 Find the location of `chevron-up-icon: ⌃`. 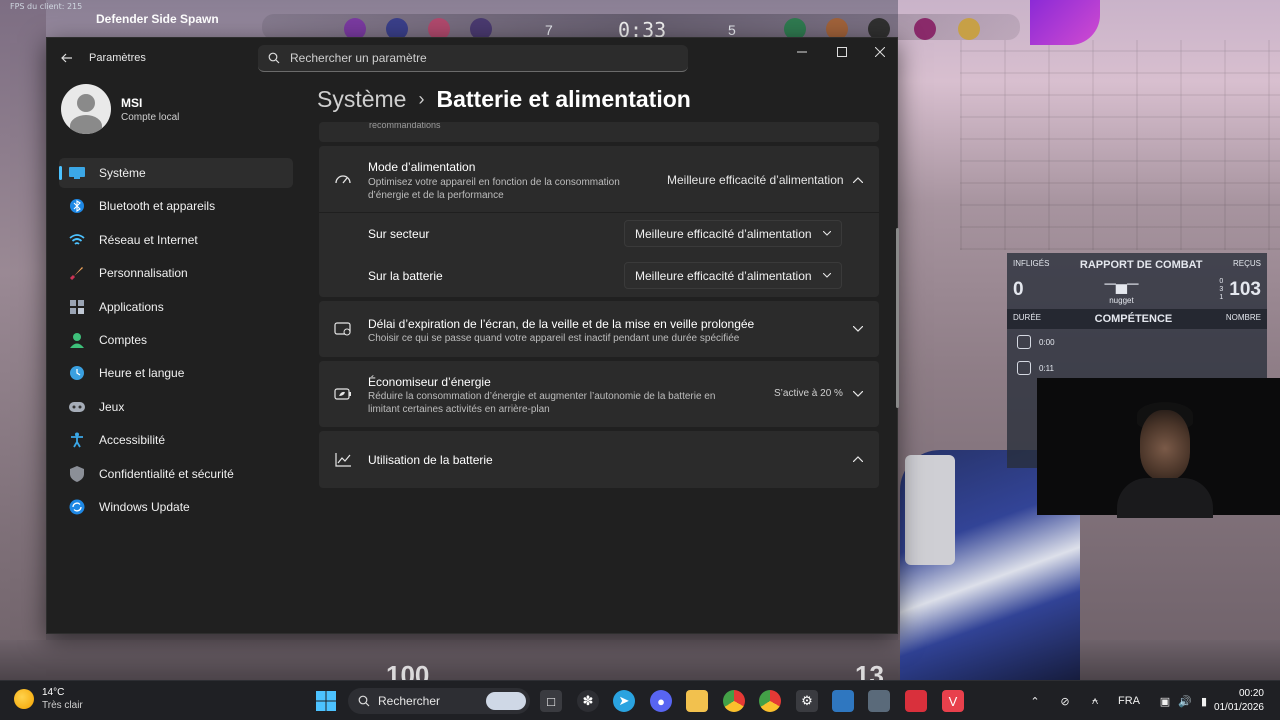

chevron-up-icon: ⌃ is located at coordinates (1035, 701).